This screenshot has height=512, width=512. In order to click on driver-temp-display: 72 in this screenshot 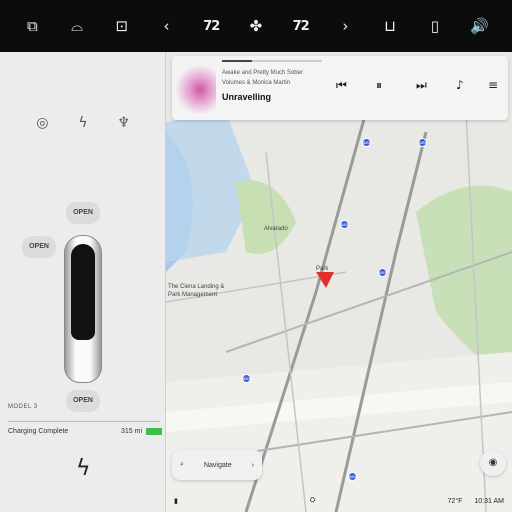, I will do `click(211, 26)`.